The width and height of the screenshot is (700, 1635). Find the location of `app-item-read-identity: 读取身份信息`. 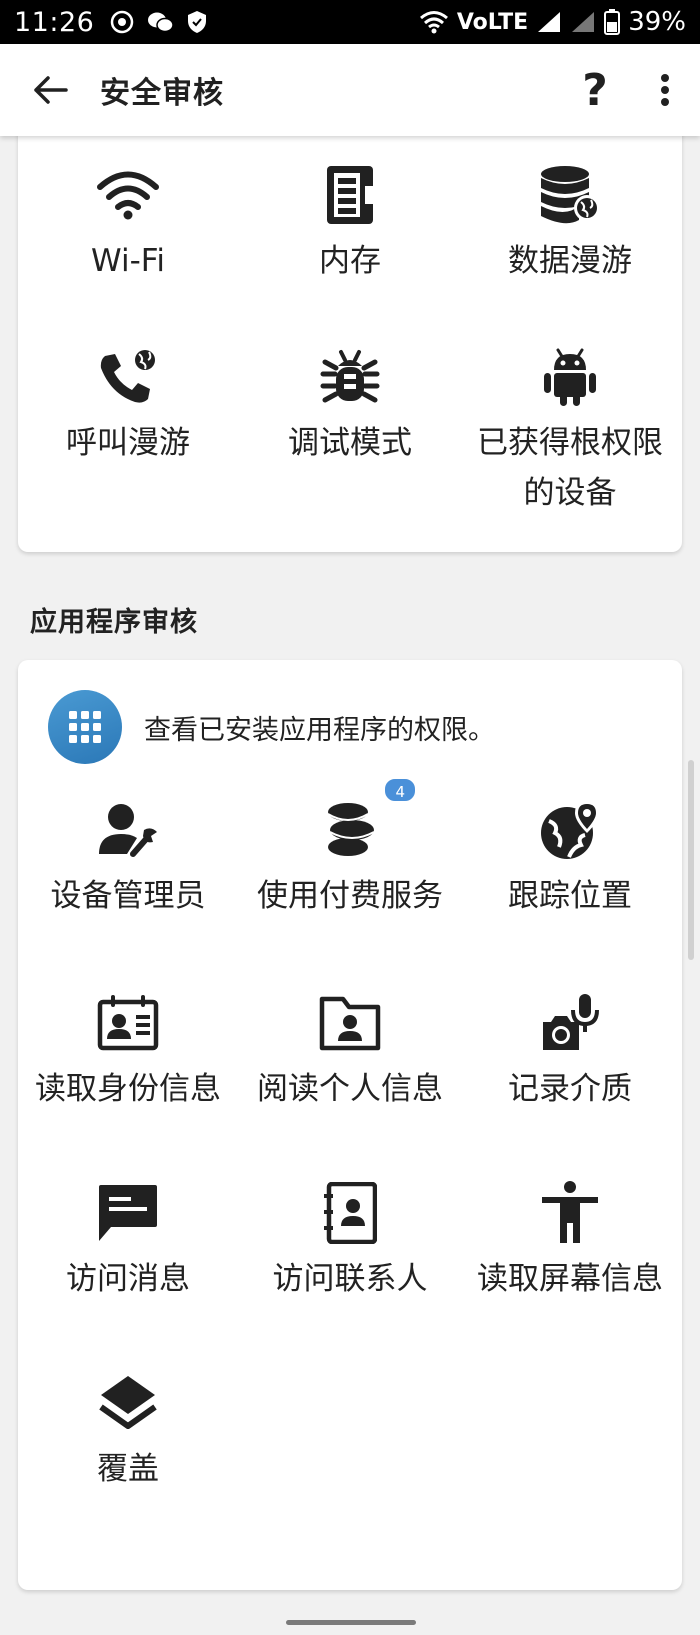

app-item-read-identity: 读取身份信息 is located at coordinates (128, 1051).